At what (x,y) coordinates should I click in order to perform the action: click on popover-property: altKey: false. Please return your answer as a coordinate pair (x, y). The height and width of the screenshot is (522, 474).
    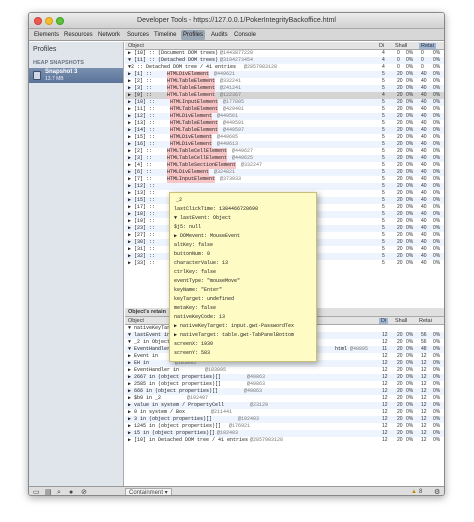
    Looking at the image, I should click on (193, 245).